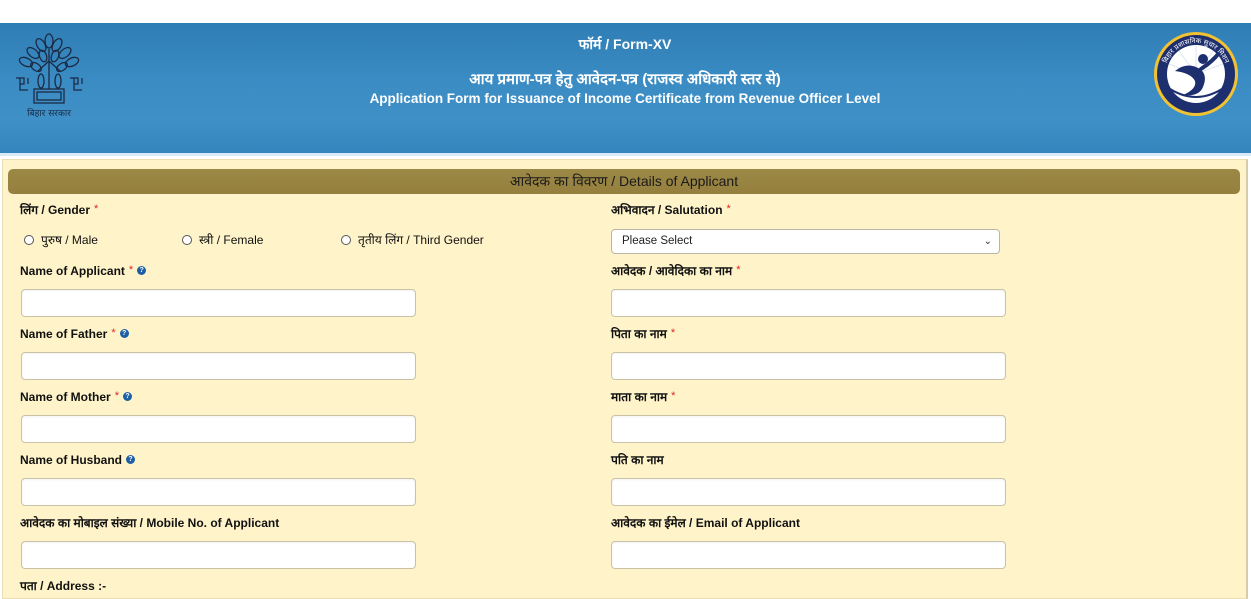  I want to click on father-name-hi-field, so click(808, 366).